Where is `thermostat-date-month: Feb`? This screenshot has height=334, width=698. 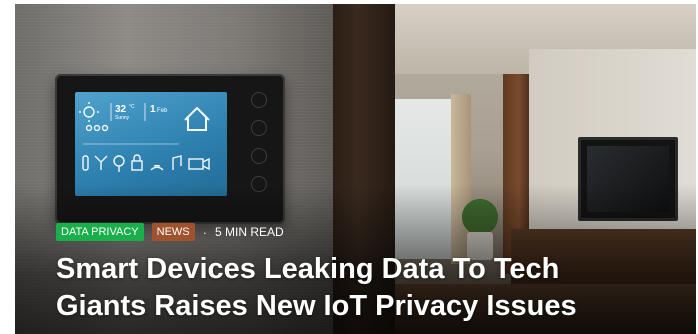 thermostat-date-month: Feb is located at coordinates (162, 111).